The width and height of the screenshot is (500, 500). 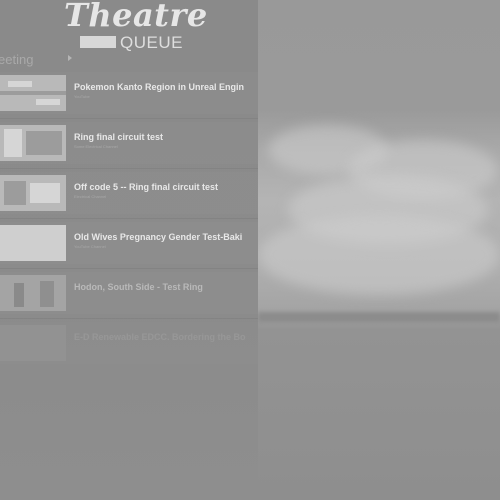 What do you see at coordinates (129, 293) in the screenshot?
I see `list-item: Hodon, South Side - Test Ring` at bounding box center [129, 293].